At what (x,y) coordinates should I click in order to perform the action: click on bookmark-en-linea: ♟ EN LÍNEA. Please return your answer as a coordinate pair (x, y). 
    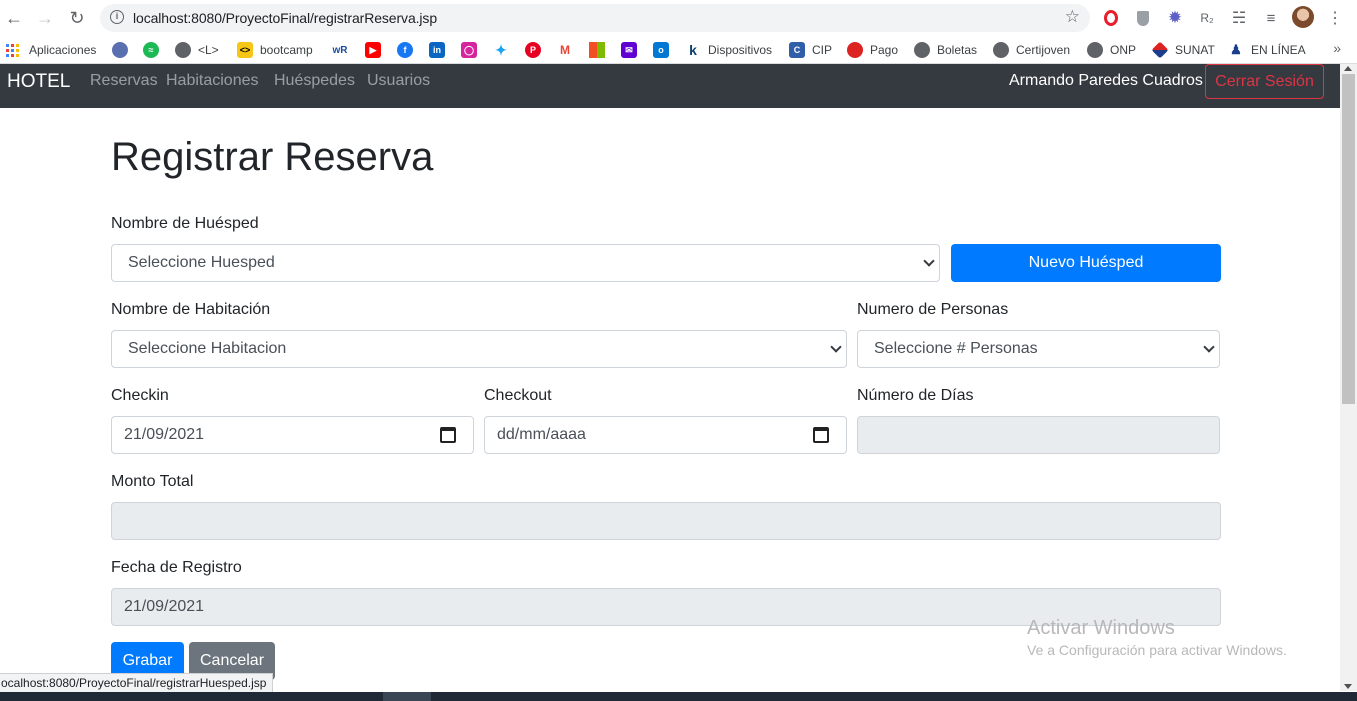
    Looking at the image, I should click on (1267, 50).